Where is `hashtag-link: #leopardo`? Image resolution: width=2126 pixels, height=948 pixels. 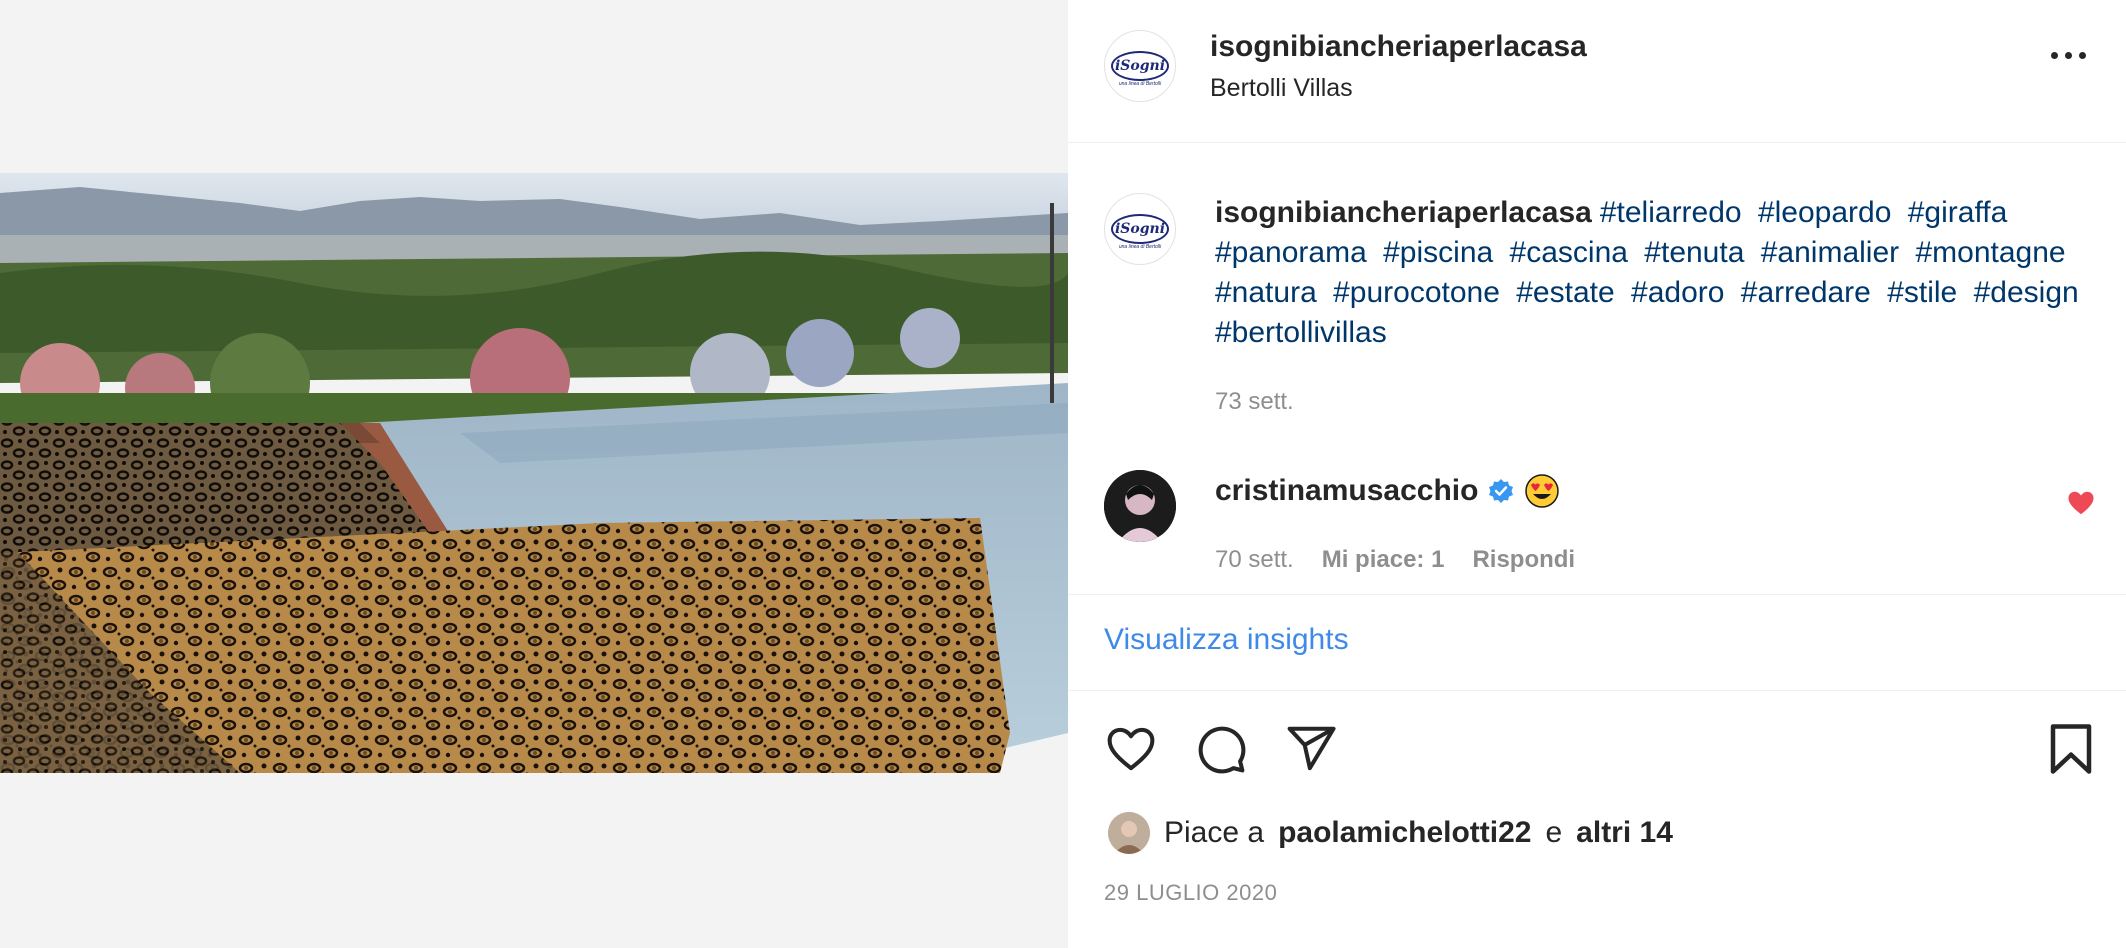
hashtag-link: #leopardo is located at coordinates (1824, 212).